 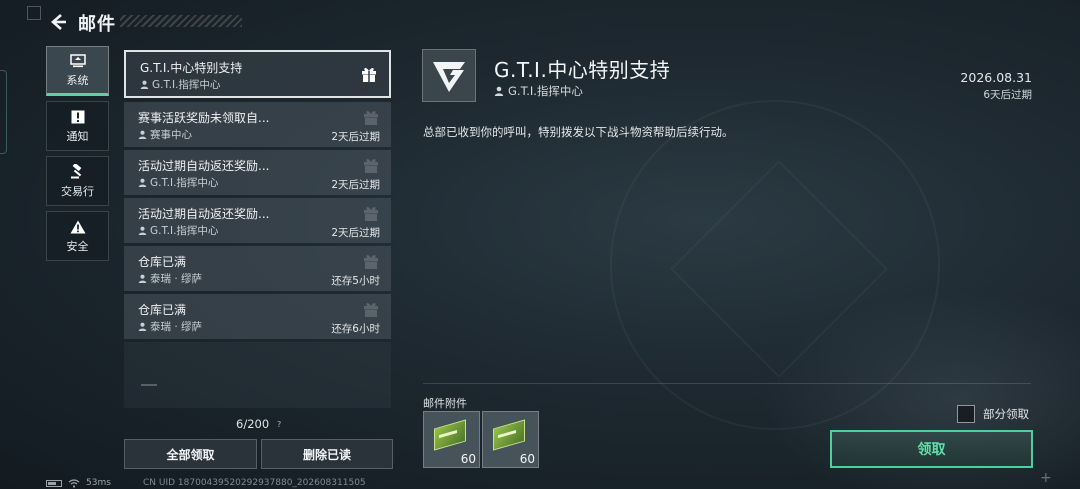 What do you see at coordinates (191, 68) in the screenshot?
I see `mail-title: G.T.I.中心特别支持` at bounding box center [191, 68].